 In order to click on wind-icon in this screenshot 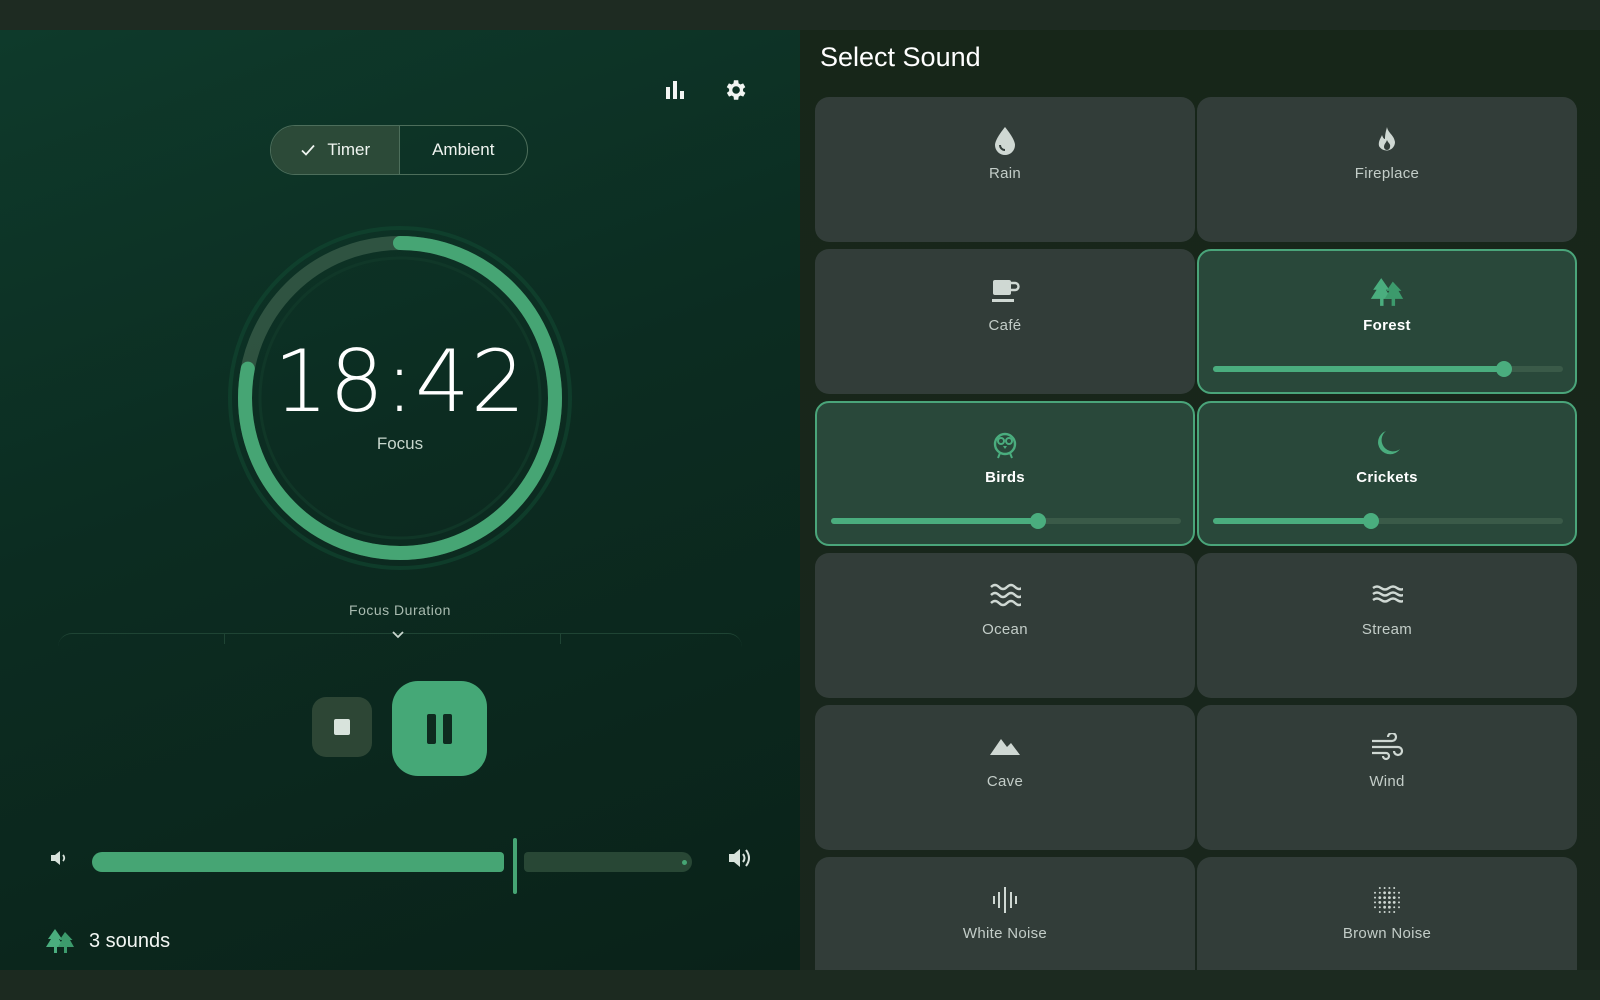, I will do `click(1388, 747)`.